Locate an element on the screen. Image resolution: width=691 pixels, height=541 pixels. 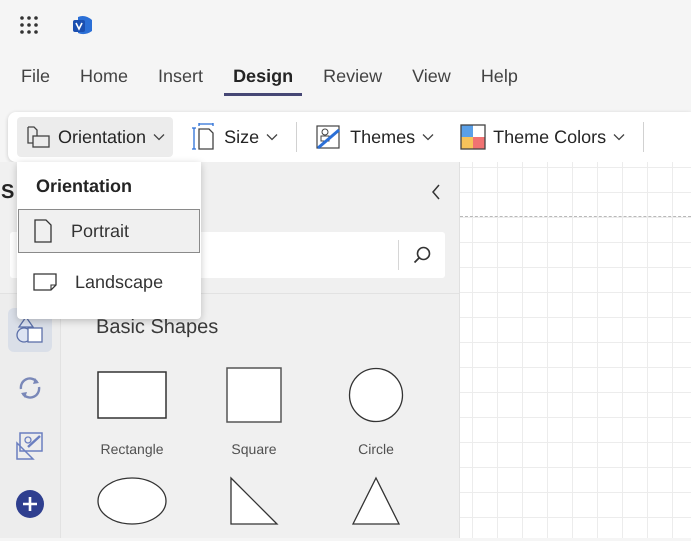
ribbon-button: Size is located at coordinates (234, 137).